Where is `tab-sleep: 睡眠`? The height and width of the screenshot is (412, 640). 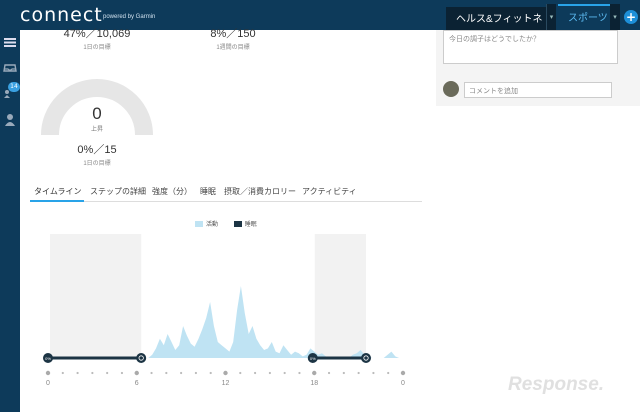
tab-sleep: 睡眠 is located at coordinates (208, 191).